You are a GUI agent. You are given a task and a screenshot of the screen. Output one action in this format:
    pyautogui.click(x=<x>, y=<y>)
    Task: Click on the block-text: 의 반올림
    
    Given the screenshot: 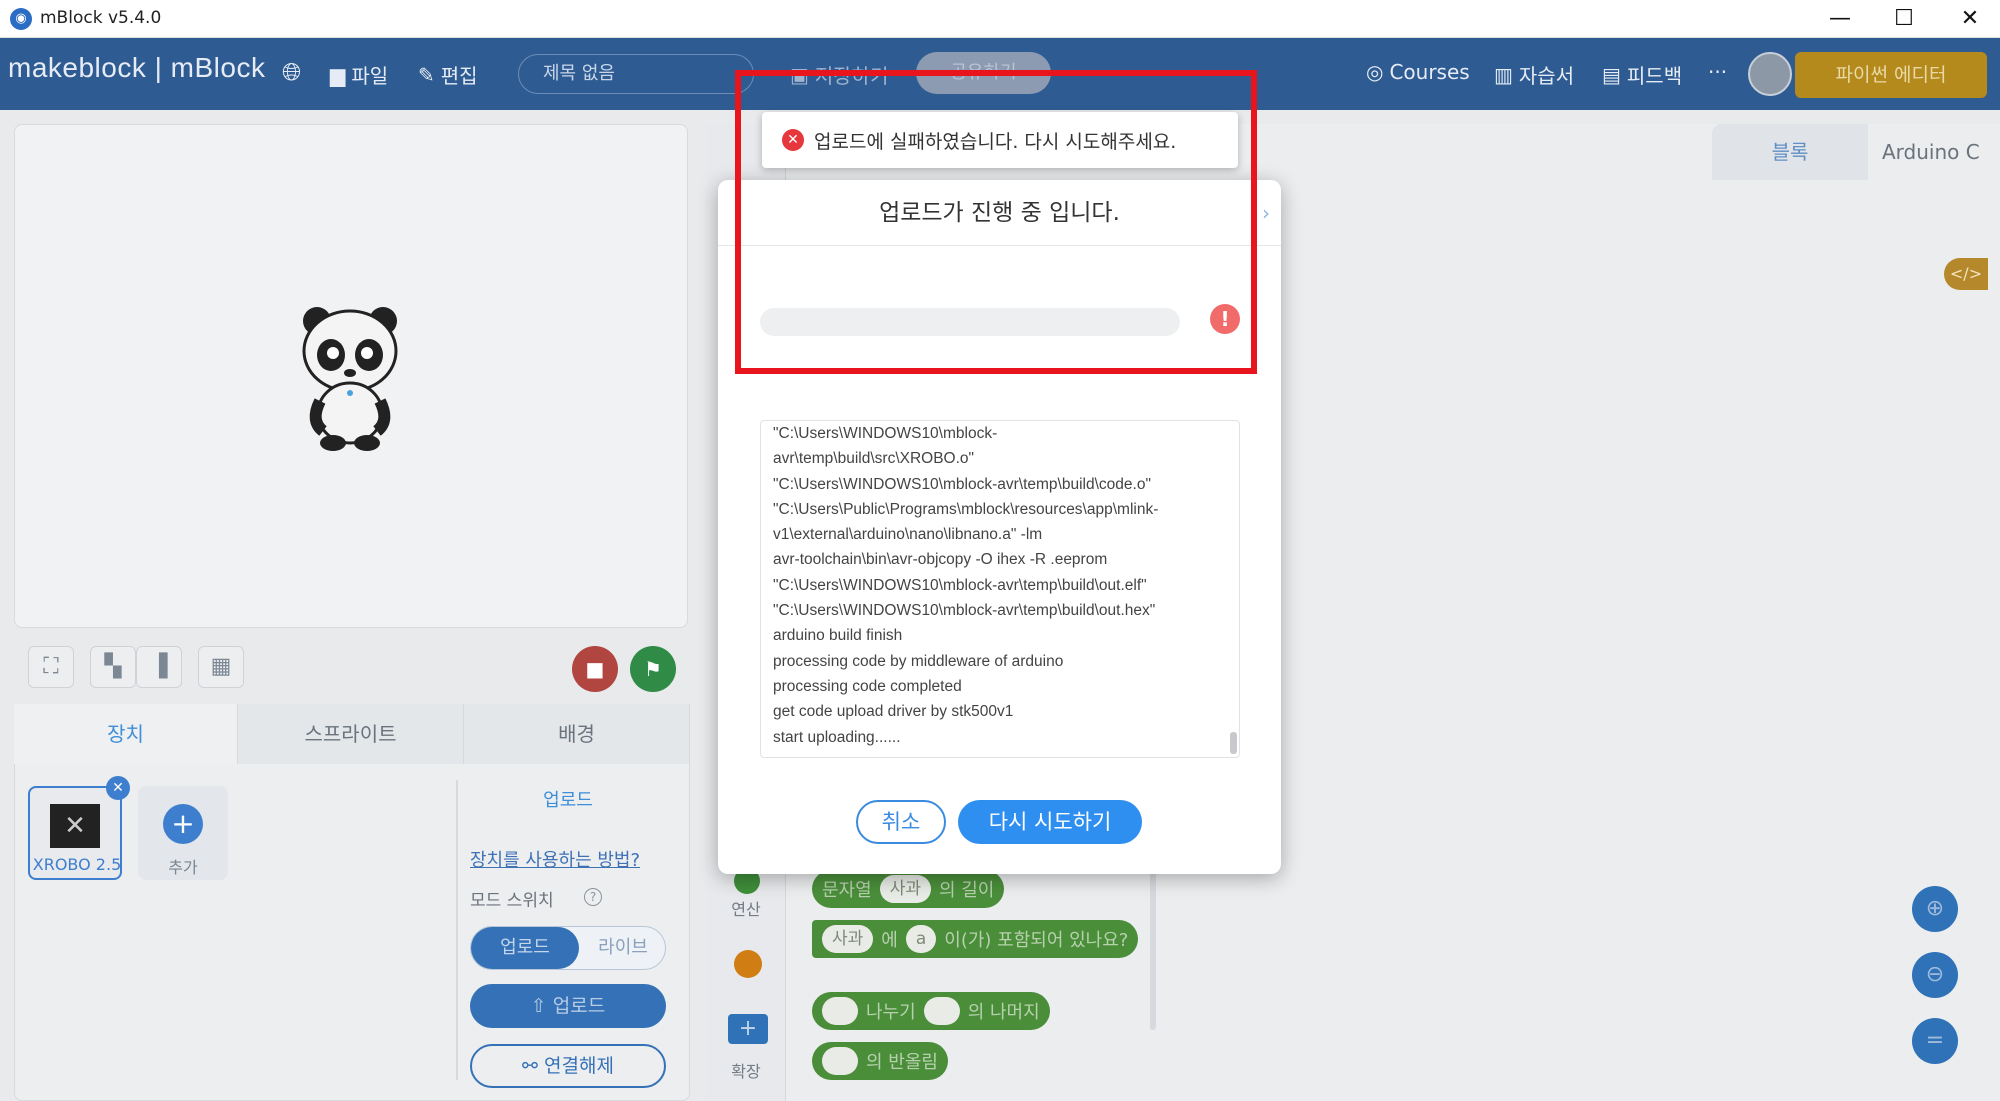 What is the action you would take?
    pyautogui.click(x=902, y=1062)
    